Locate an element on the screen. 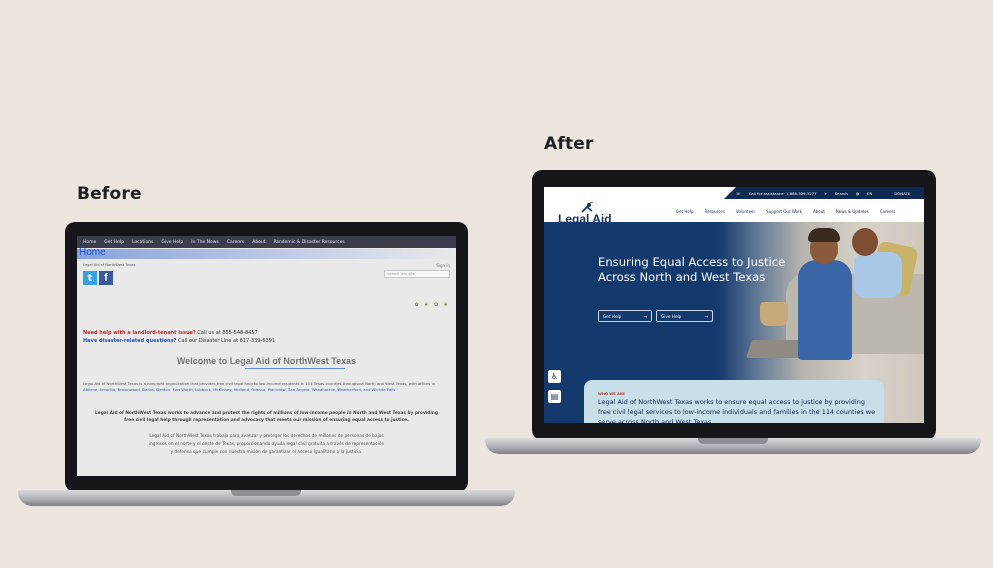  old-signin-link: Sign in is located at coordinates (443, 265).